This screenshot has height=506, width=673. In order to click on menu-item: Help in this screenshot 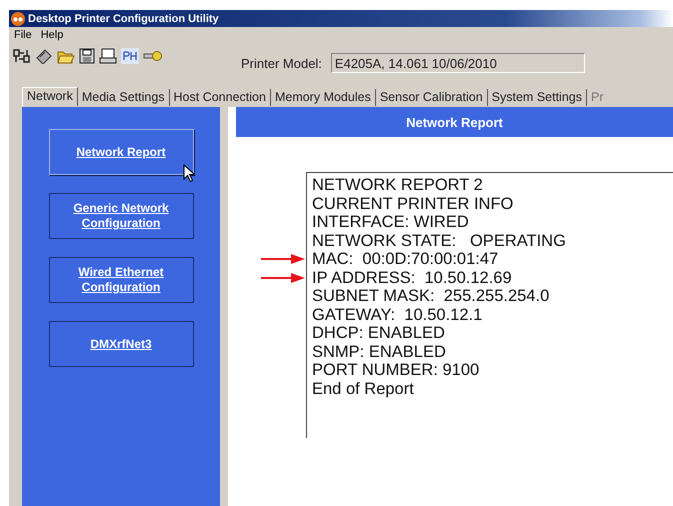, I will do `click(52, 36)`.